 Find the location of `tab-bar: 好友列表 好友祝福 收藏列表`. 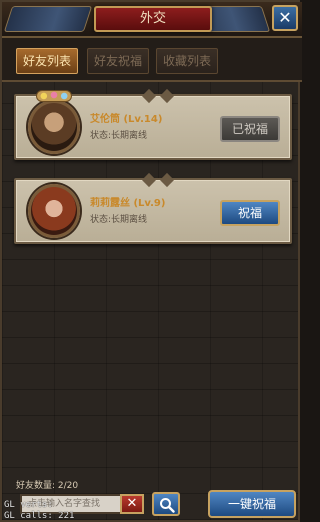

tab-bar: 好友列表 好友祝福 收藏列表 is located at coordinates (152, 60).